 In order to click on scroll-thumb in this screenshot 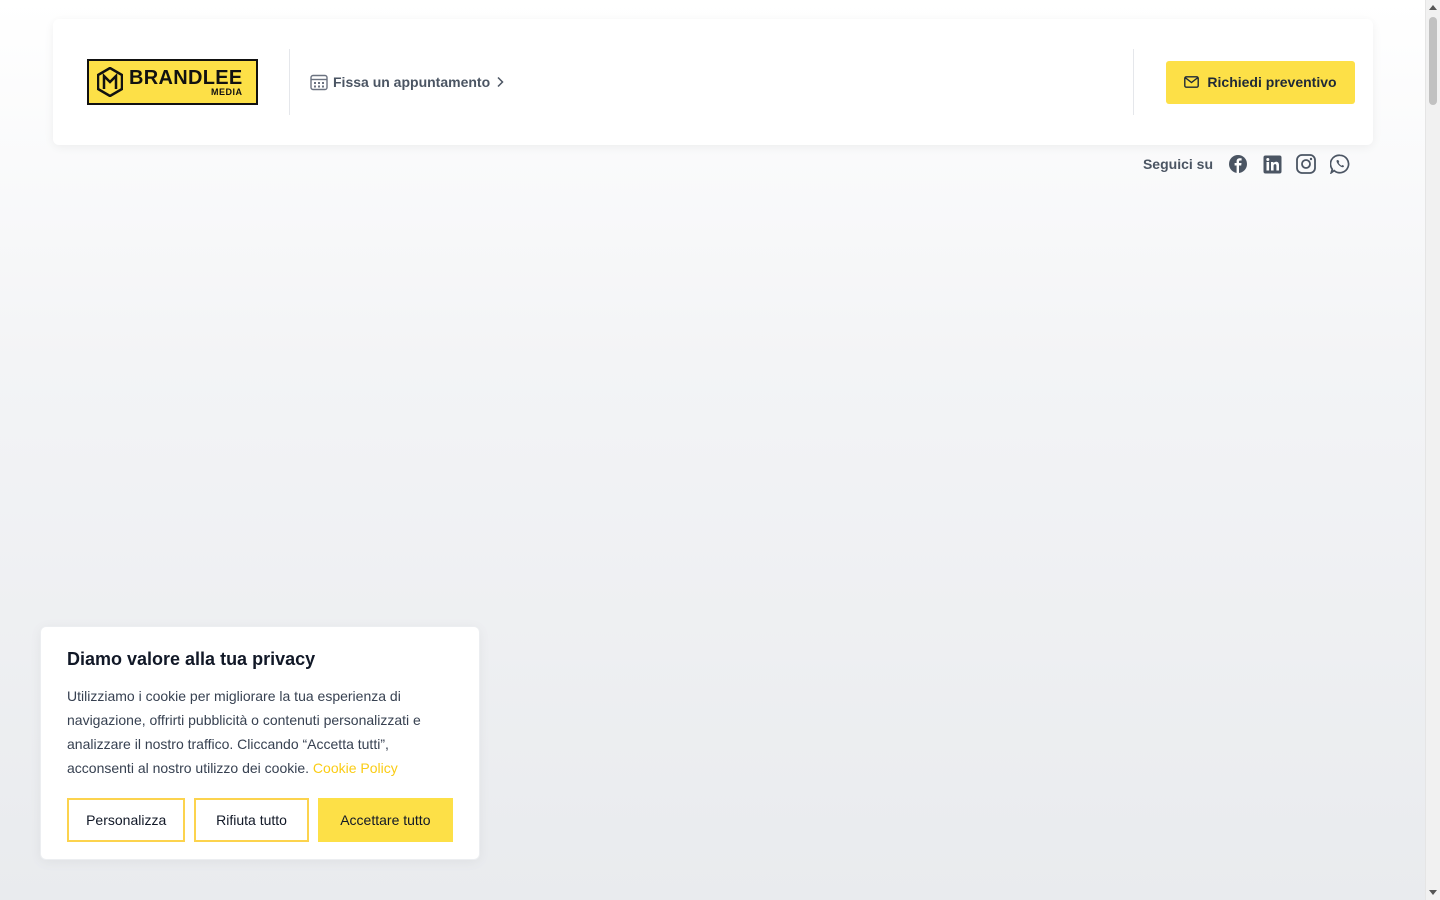, I will do `click(1433, 61)`.